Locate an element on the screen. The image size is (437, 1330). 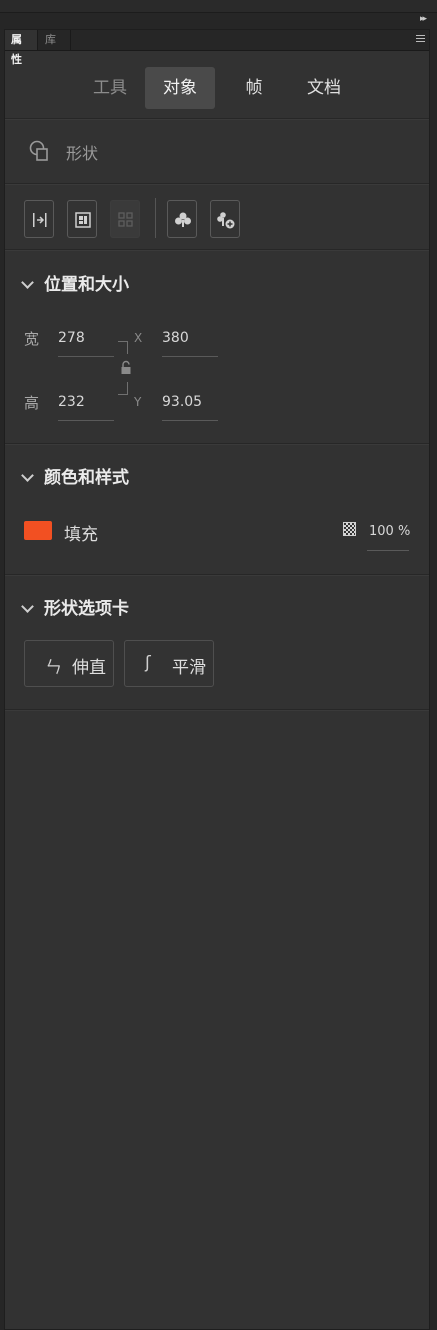
add-symbol-button is located at coordinates (225, 219).